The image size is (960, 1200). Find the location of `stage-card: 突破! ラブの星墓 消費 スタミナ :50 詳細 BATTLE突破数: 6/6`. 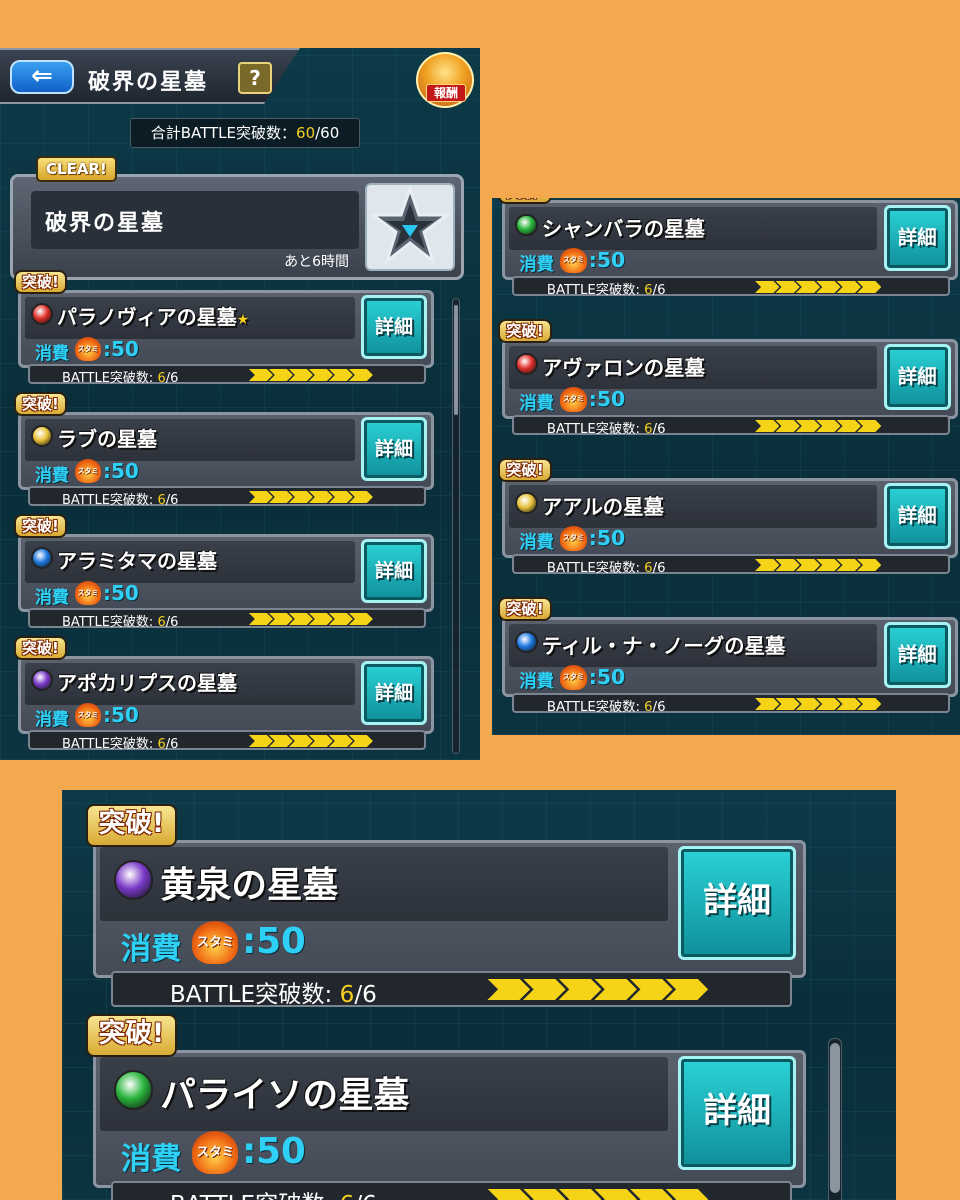

stage-card: 突破! ラブの星墓 消費 スタミナ :50 詳細 BATTLE突破数: 6/6 is located at coordinates (224, 450).